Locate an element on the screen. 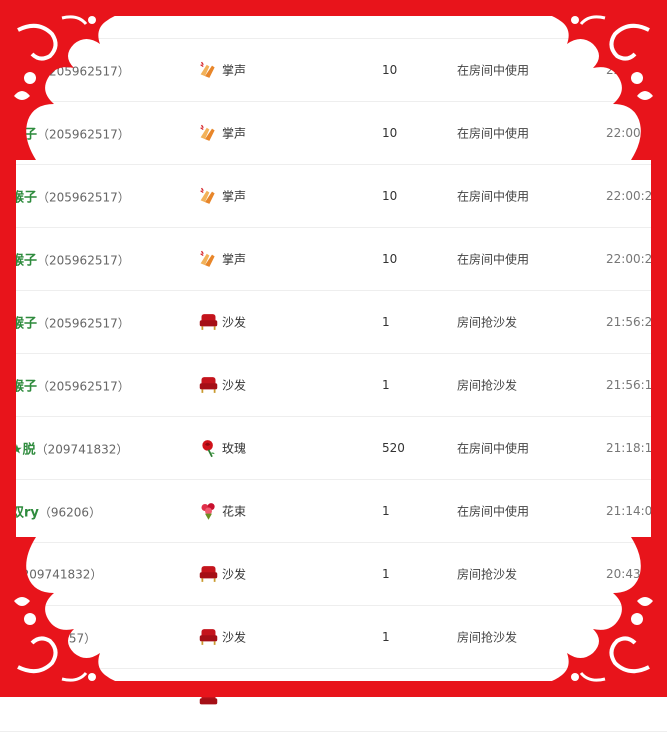  gift-cell: 玫瑰 is located at coordinates (222, 448).